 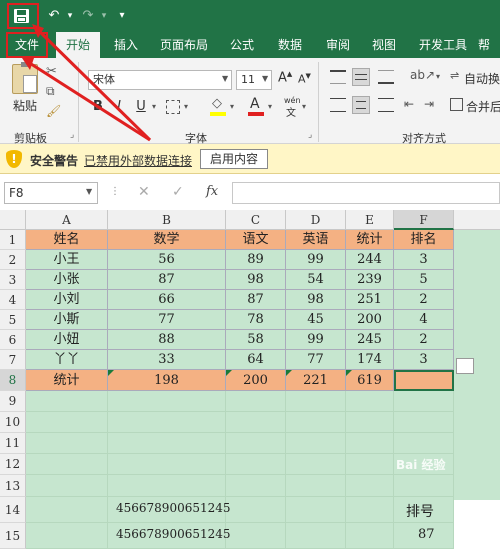 What do you see at coordinates (167, 240) in the screenshot?
I see `cell: 数学` at bounding box center [167, 240].